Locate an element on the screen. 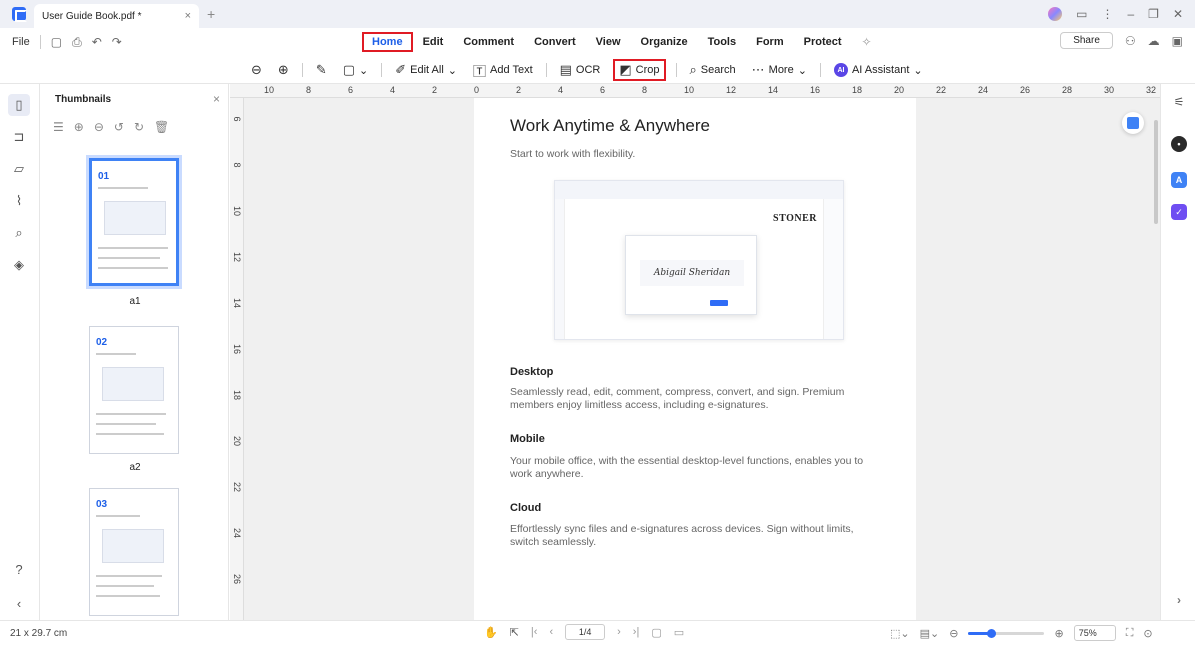  first-page-icon: |‹ is located at coordinates (534, 632).